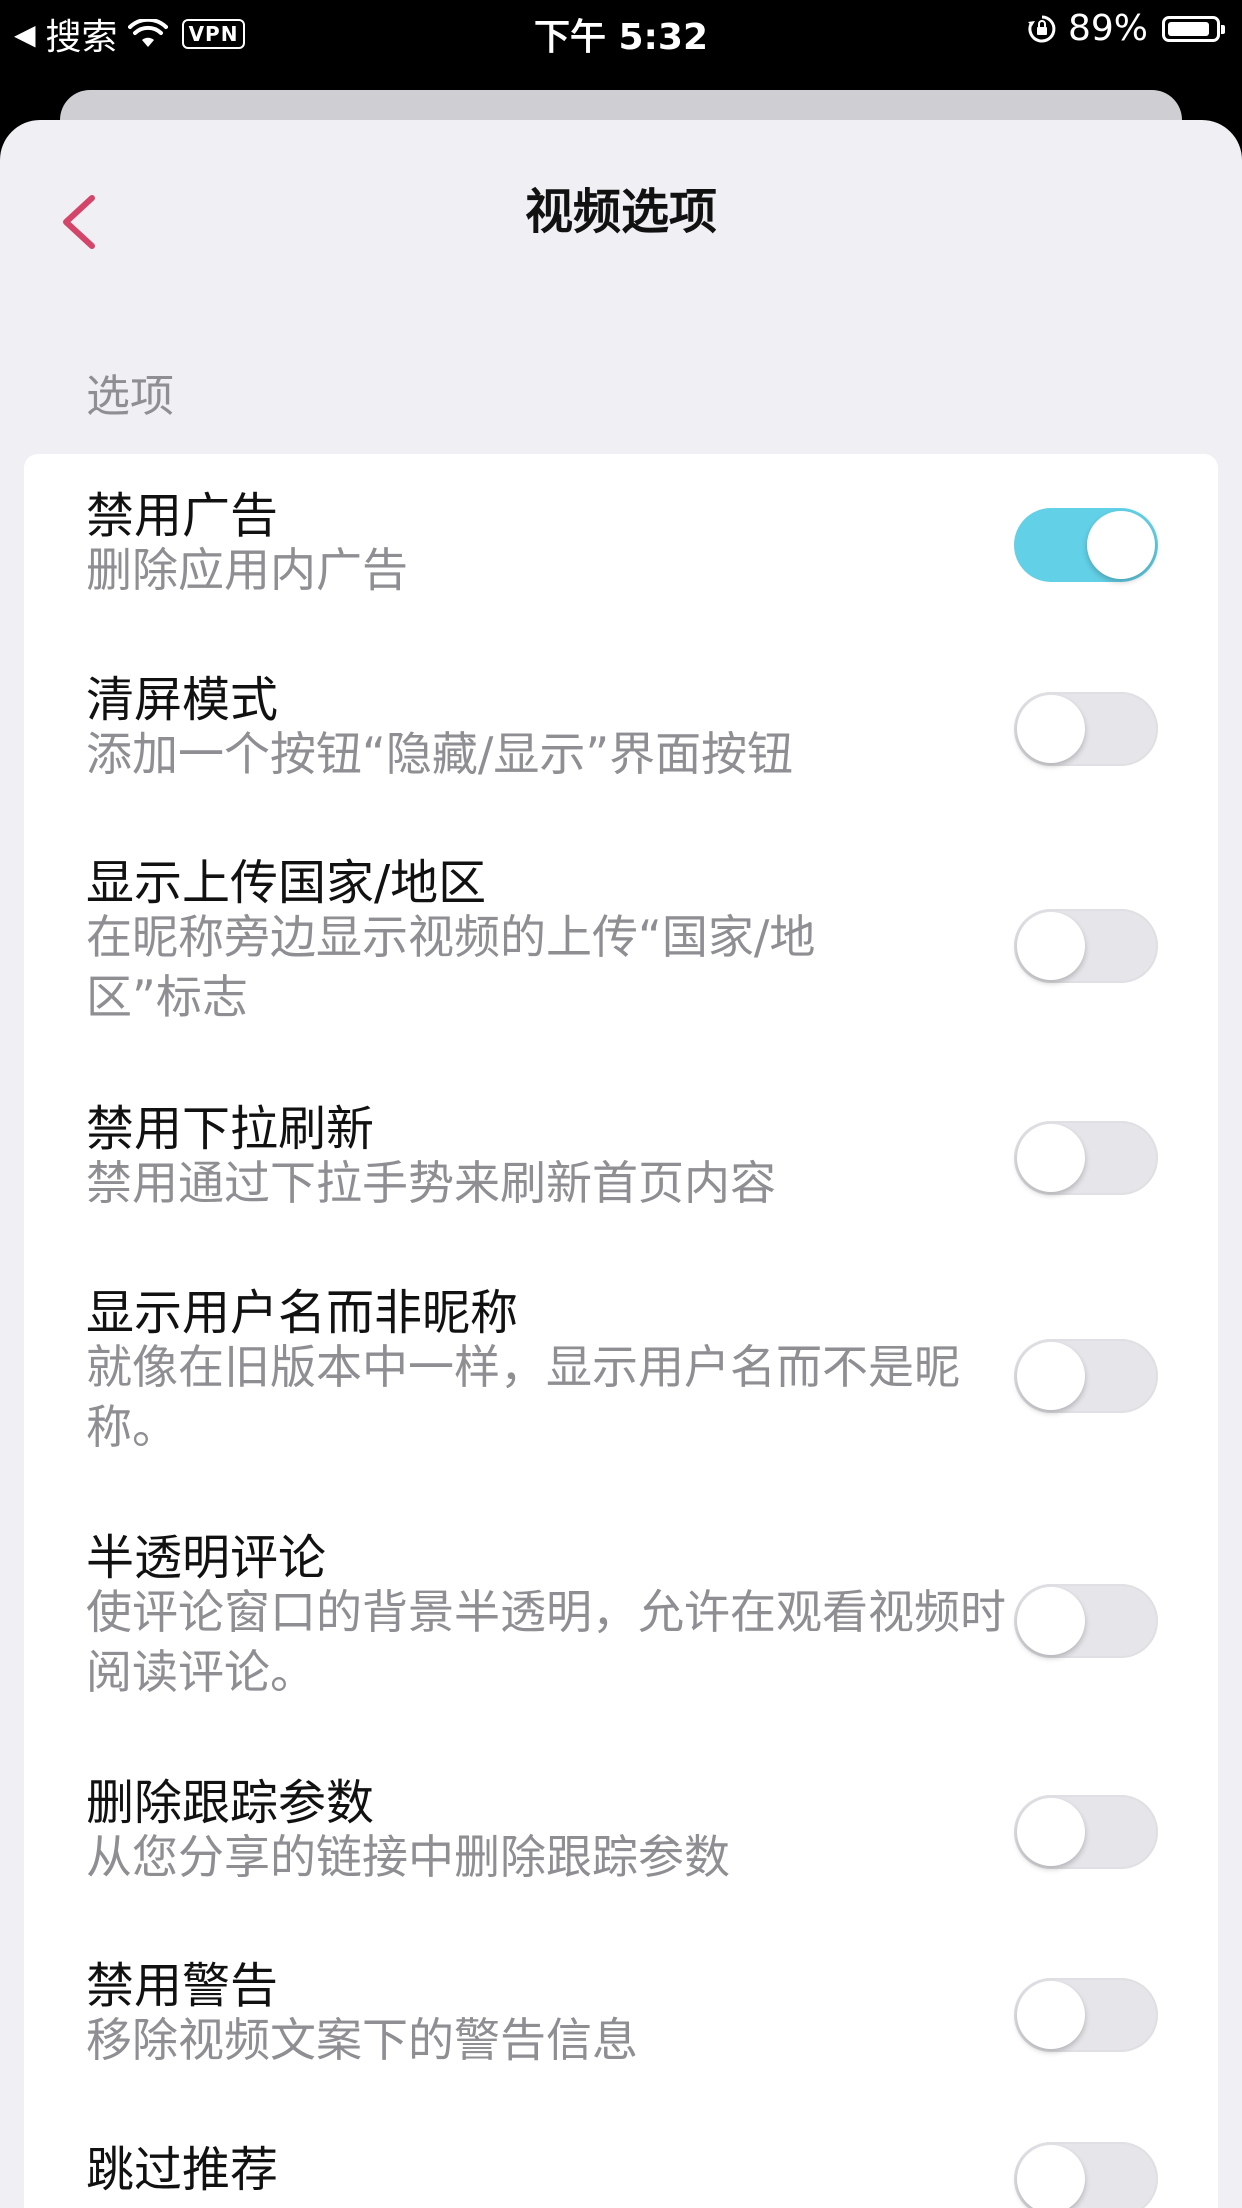 The image size is (1242, 2208). What do you see at coordinates (182, 1986) in the screenshot?
I see `setting-title: 禁用警告` at bounding box center [182, 1986].